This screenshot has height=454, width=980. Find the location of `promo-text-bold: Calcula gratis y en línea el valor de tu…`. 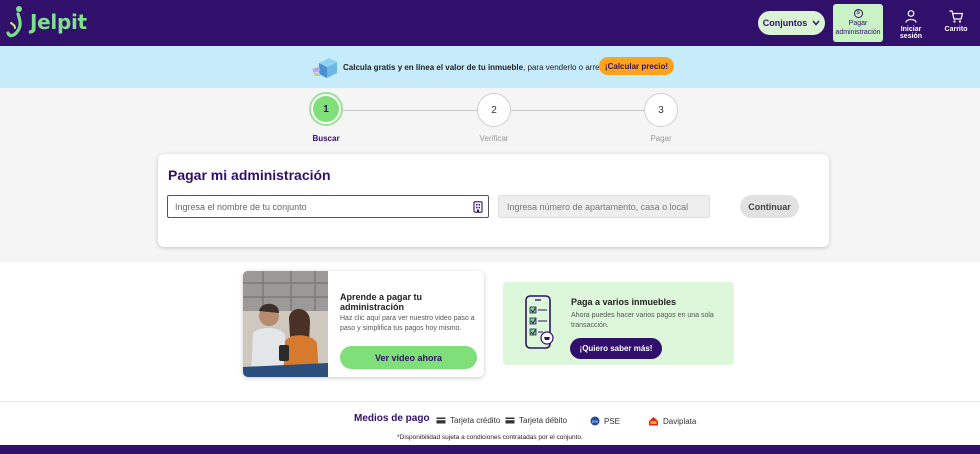

promo-text-bold: Calcula gratis y en línea el valor de tu… is located at coordinates (433, 67).